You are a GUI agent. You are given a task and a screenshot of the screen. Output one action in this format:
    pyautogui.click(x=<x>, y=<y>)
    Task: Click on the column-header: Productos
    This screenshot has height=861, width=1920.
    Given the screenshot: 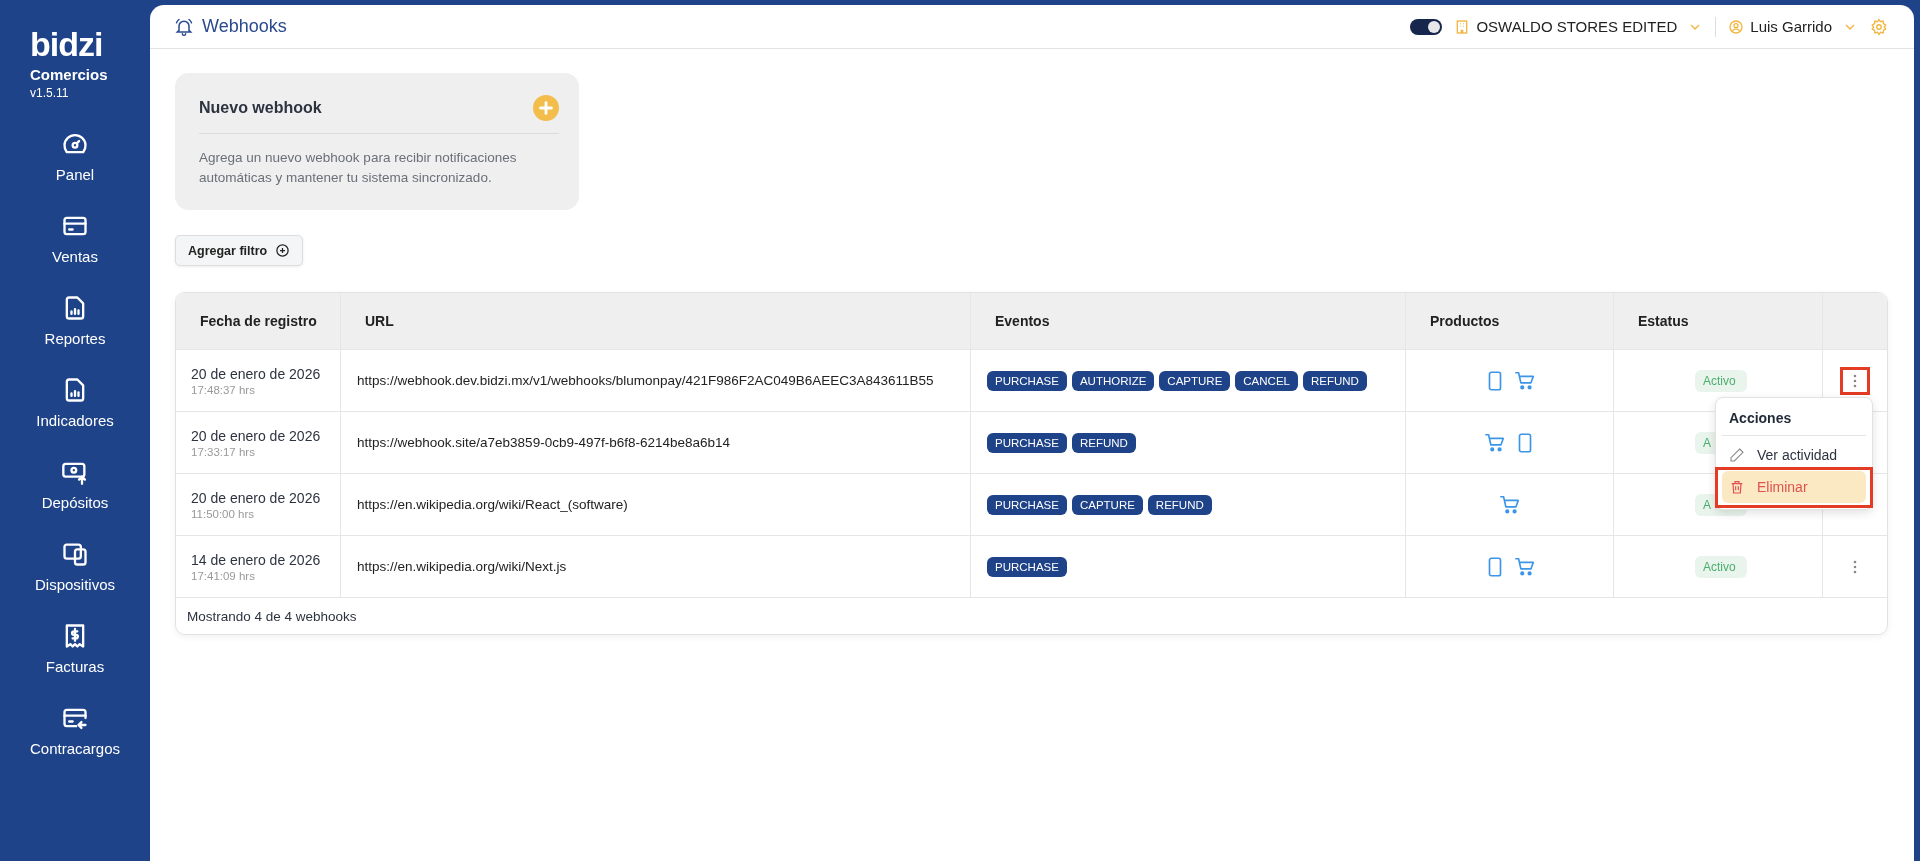 What is the action you would take?
    pyautogui.click(x=1510, y=321)
    